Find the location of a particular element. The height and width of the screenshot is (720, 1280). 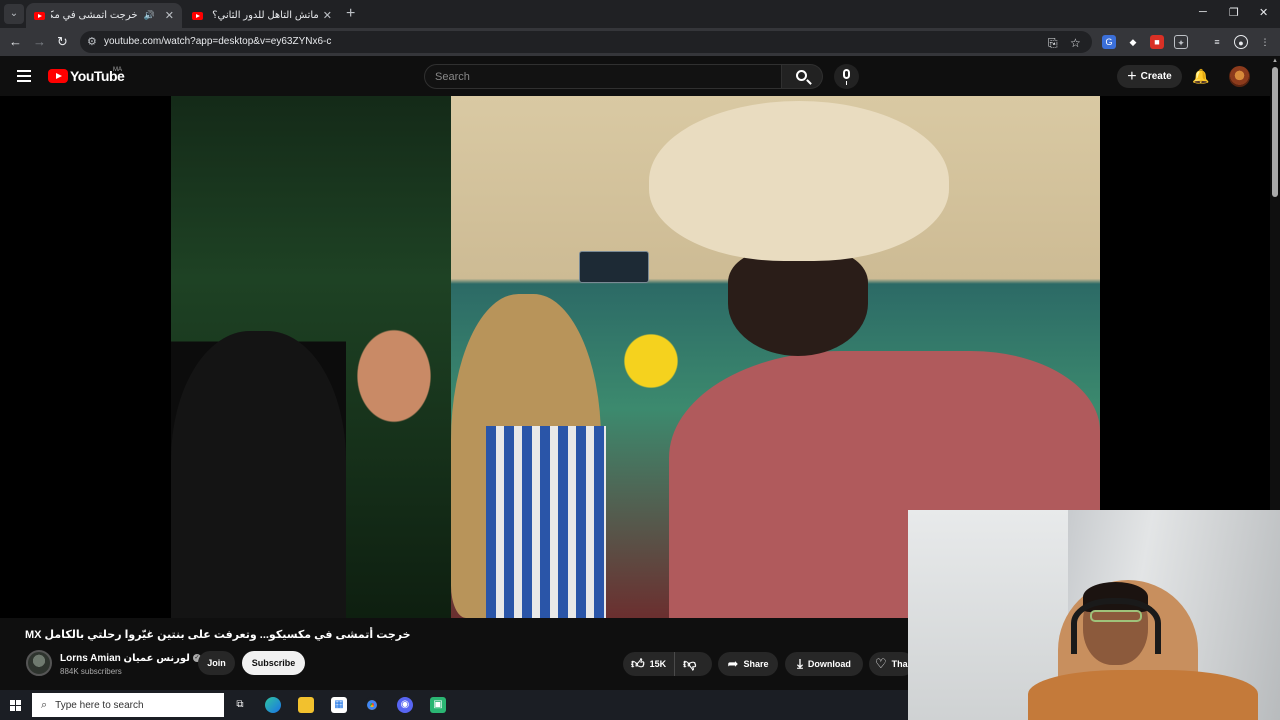

profile-icon: ● is located at coordinates (1241, 42).